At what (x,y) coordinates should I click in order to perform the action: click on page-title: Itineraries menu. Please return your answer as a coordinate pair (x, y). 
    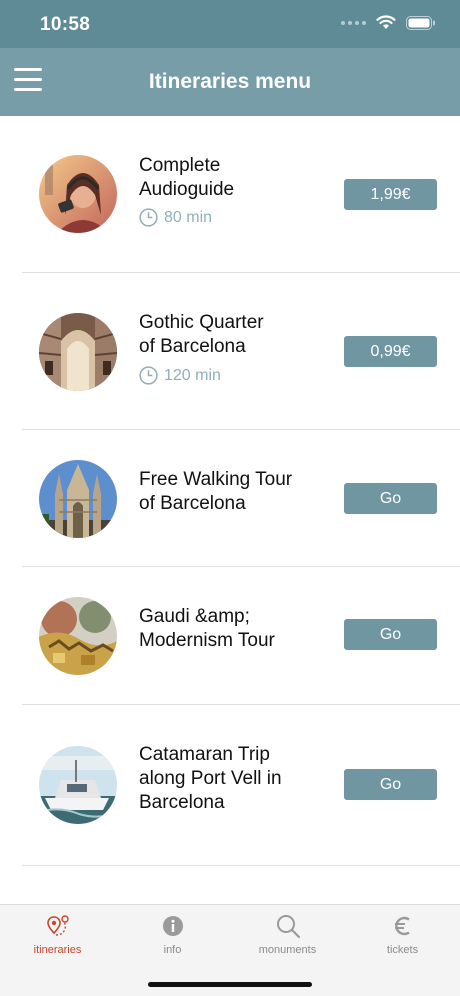
    Looking at the image, I should click on (230, 81).